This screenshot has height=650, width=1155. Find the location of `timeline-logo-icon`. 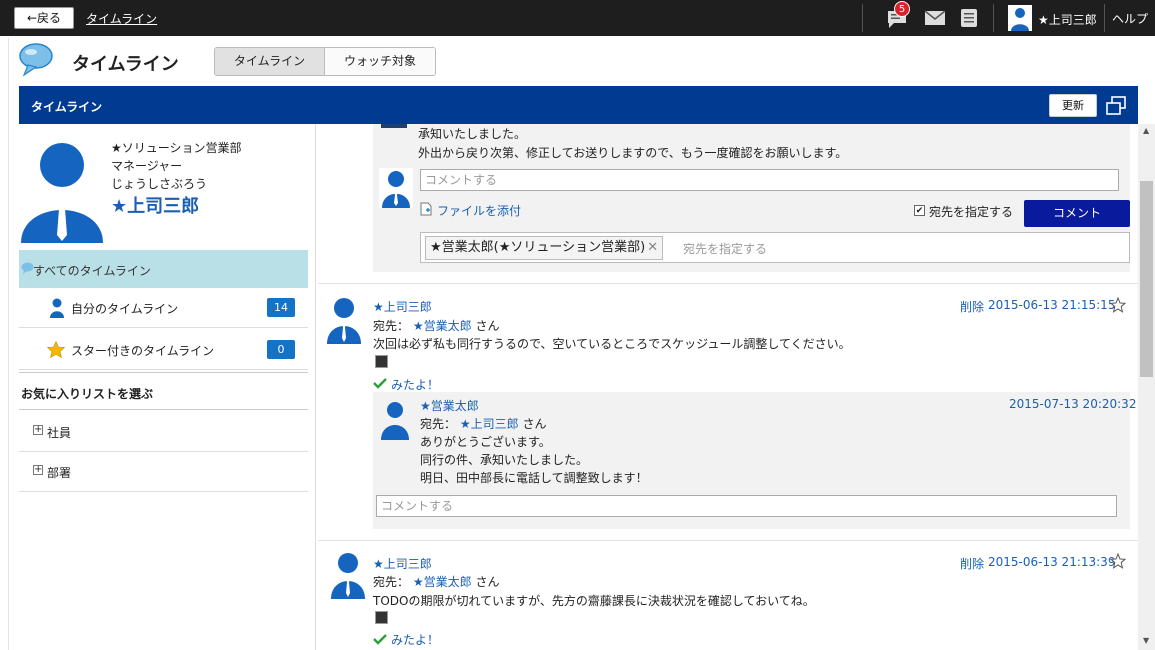

timeline-logo-icon is located at coordinates (36, 60).